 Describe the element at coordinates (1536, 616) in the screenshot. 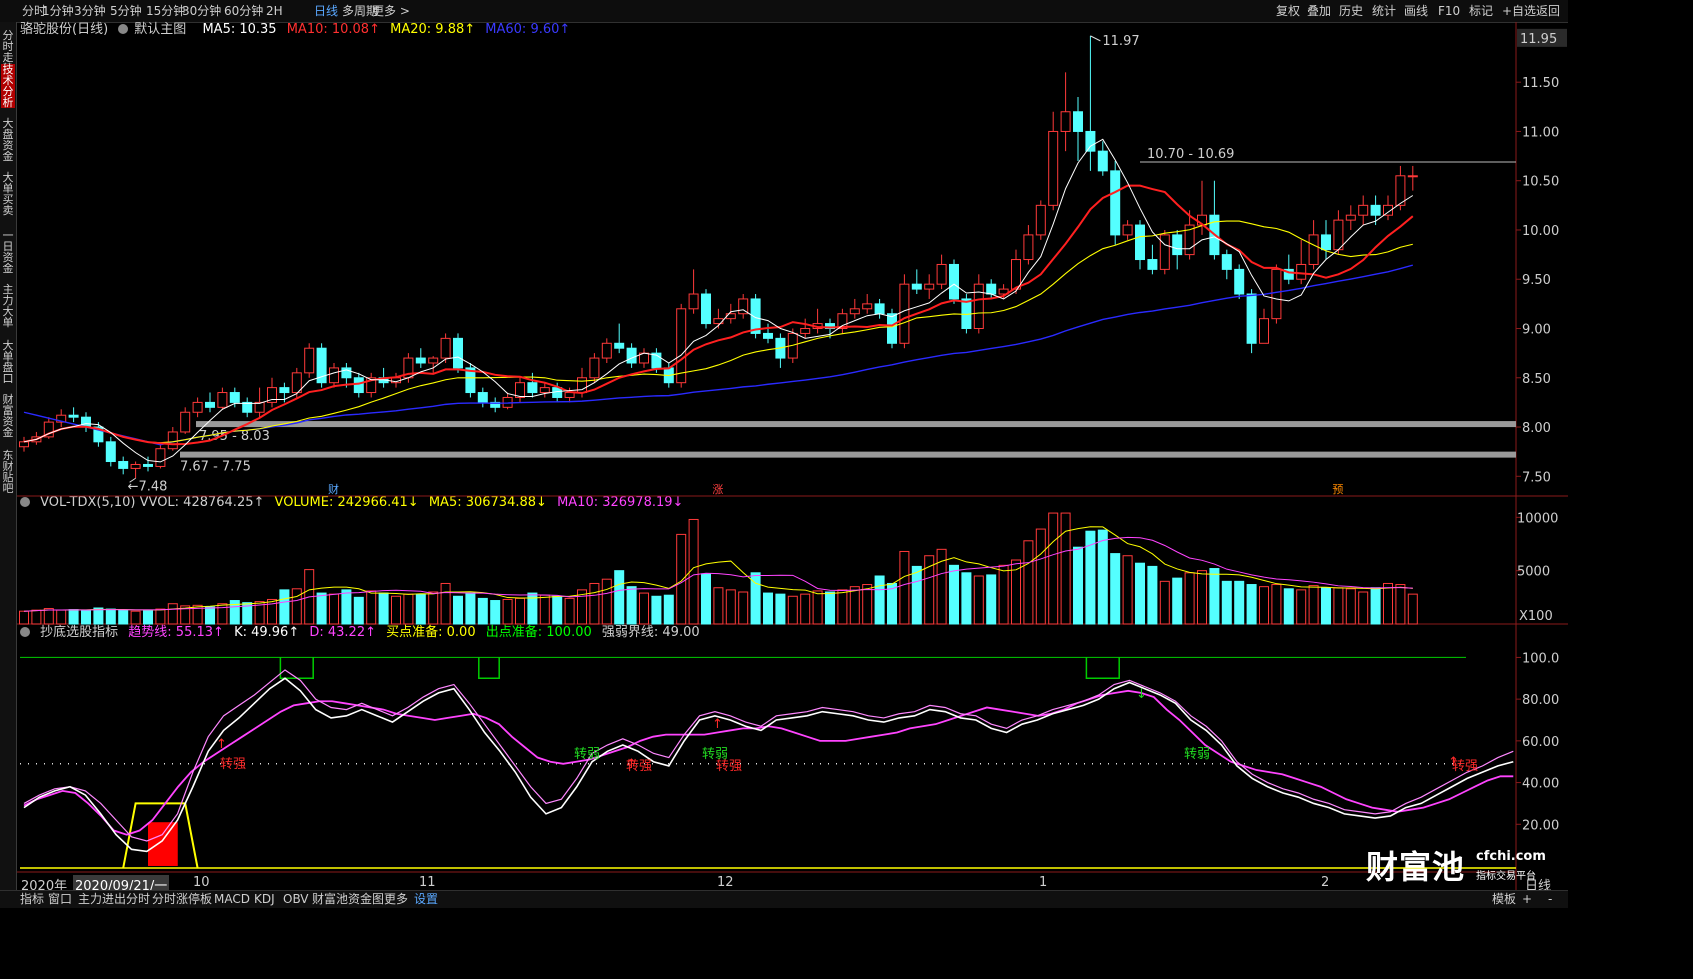

I see `volume-unit-label: X100` at that location.